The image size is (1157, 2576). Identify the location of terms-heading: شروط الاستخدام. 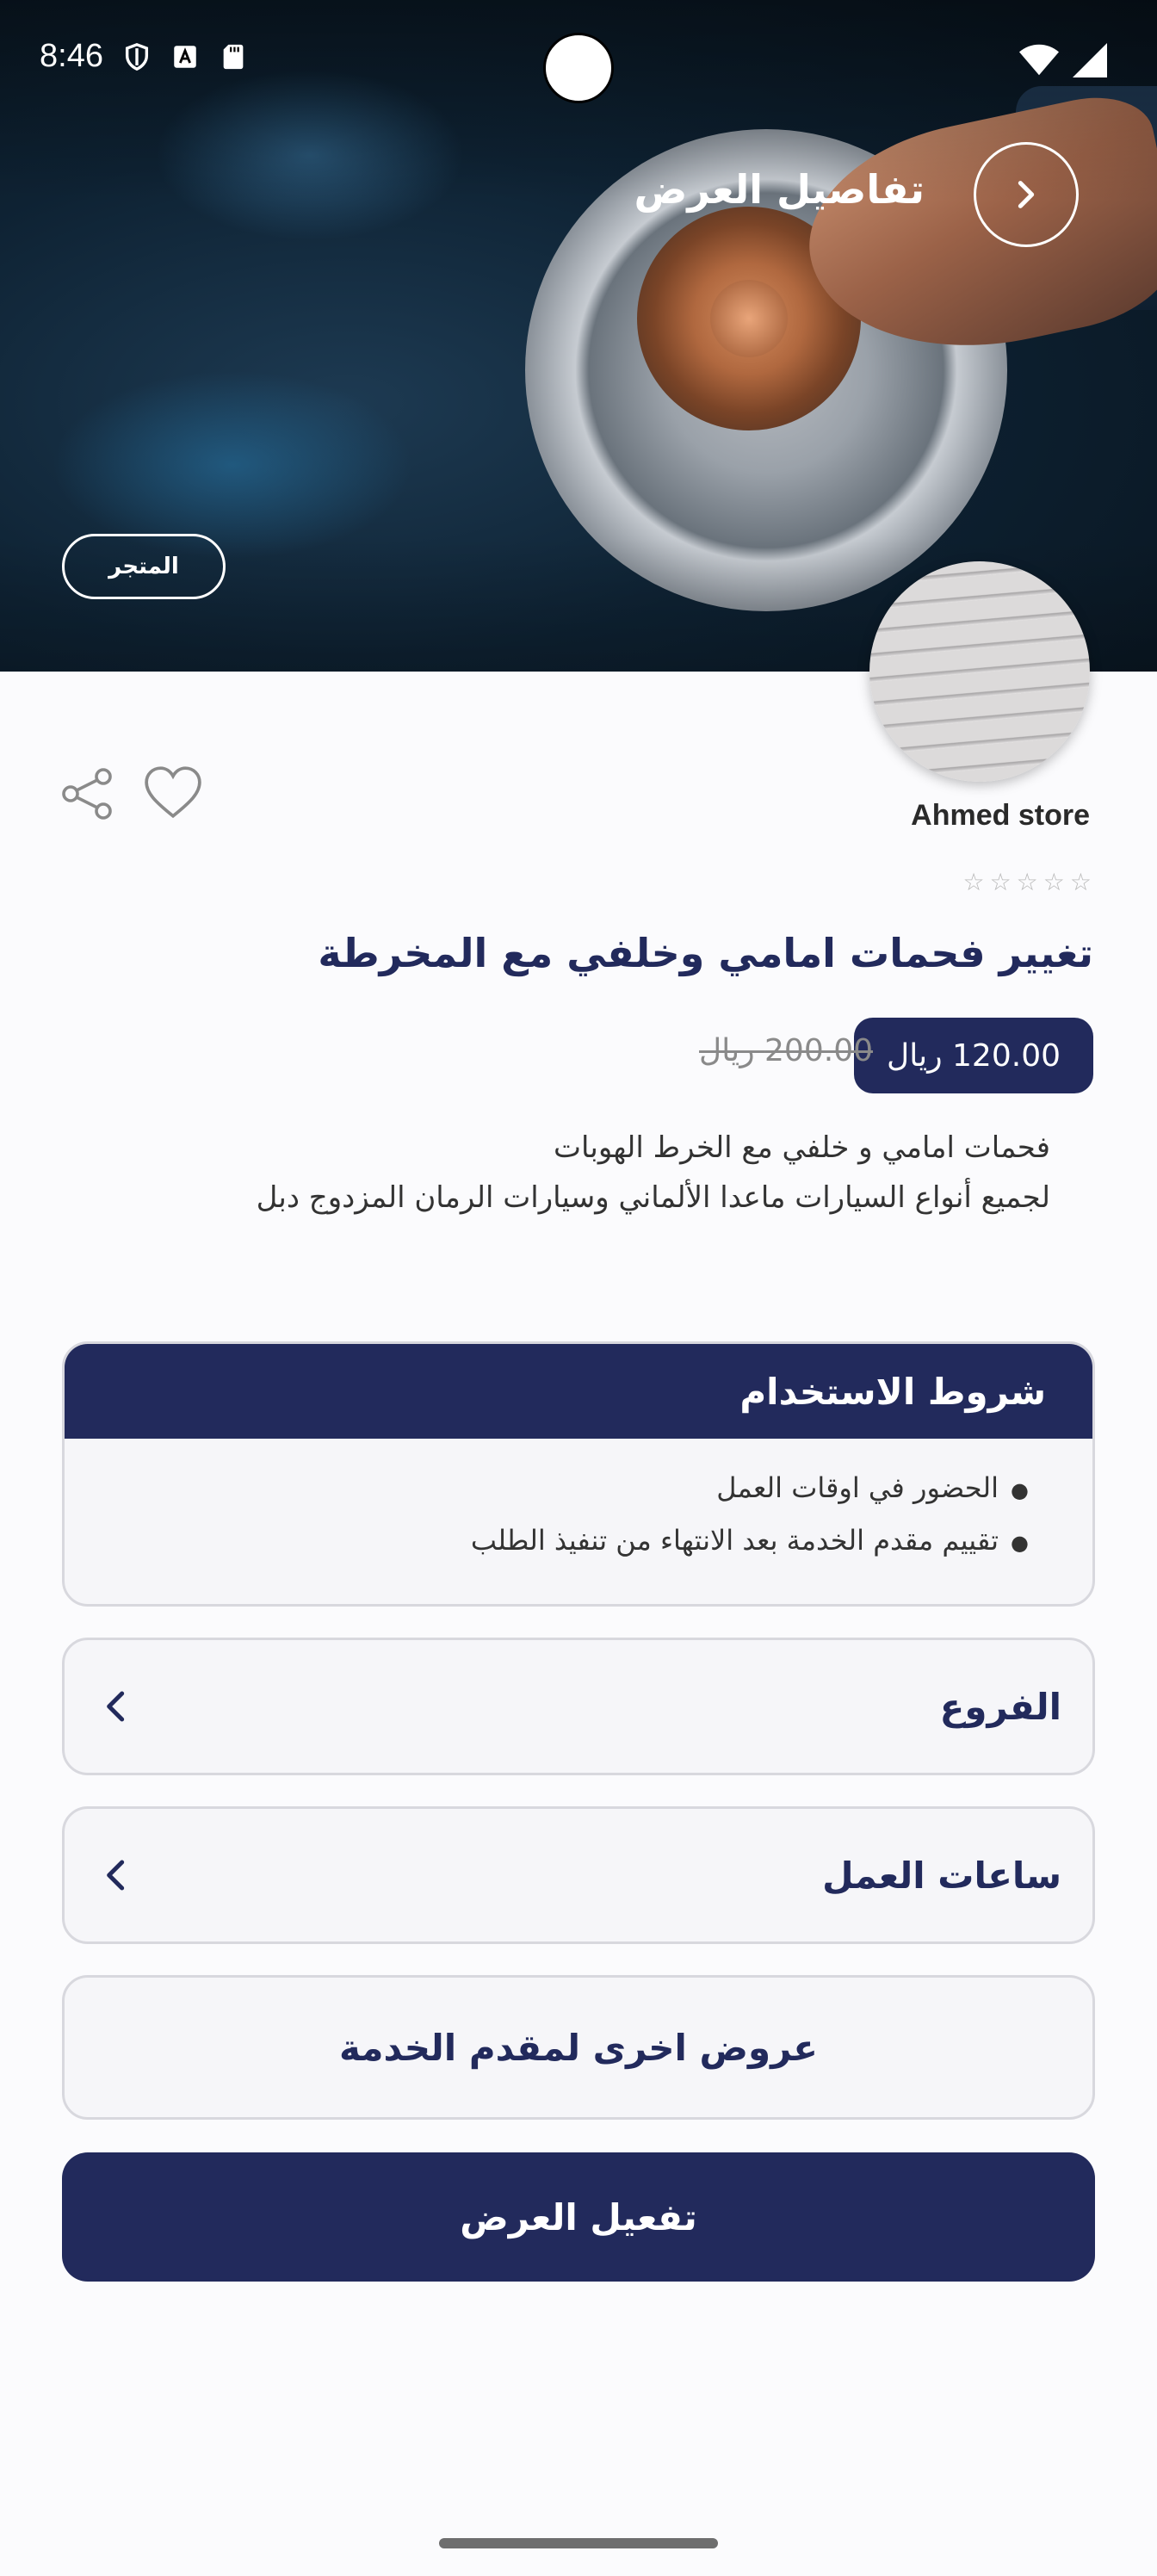
(579, 1391).